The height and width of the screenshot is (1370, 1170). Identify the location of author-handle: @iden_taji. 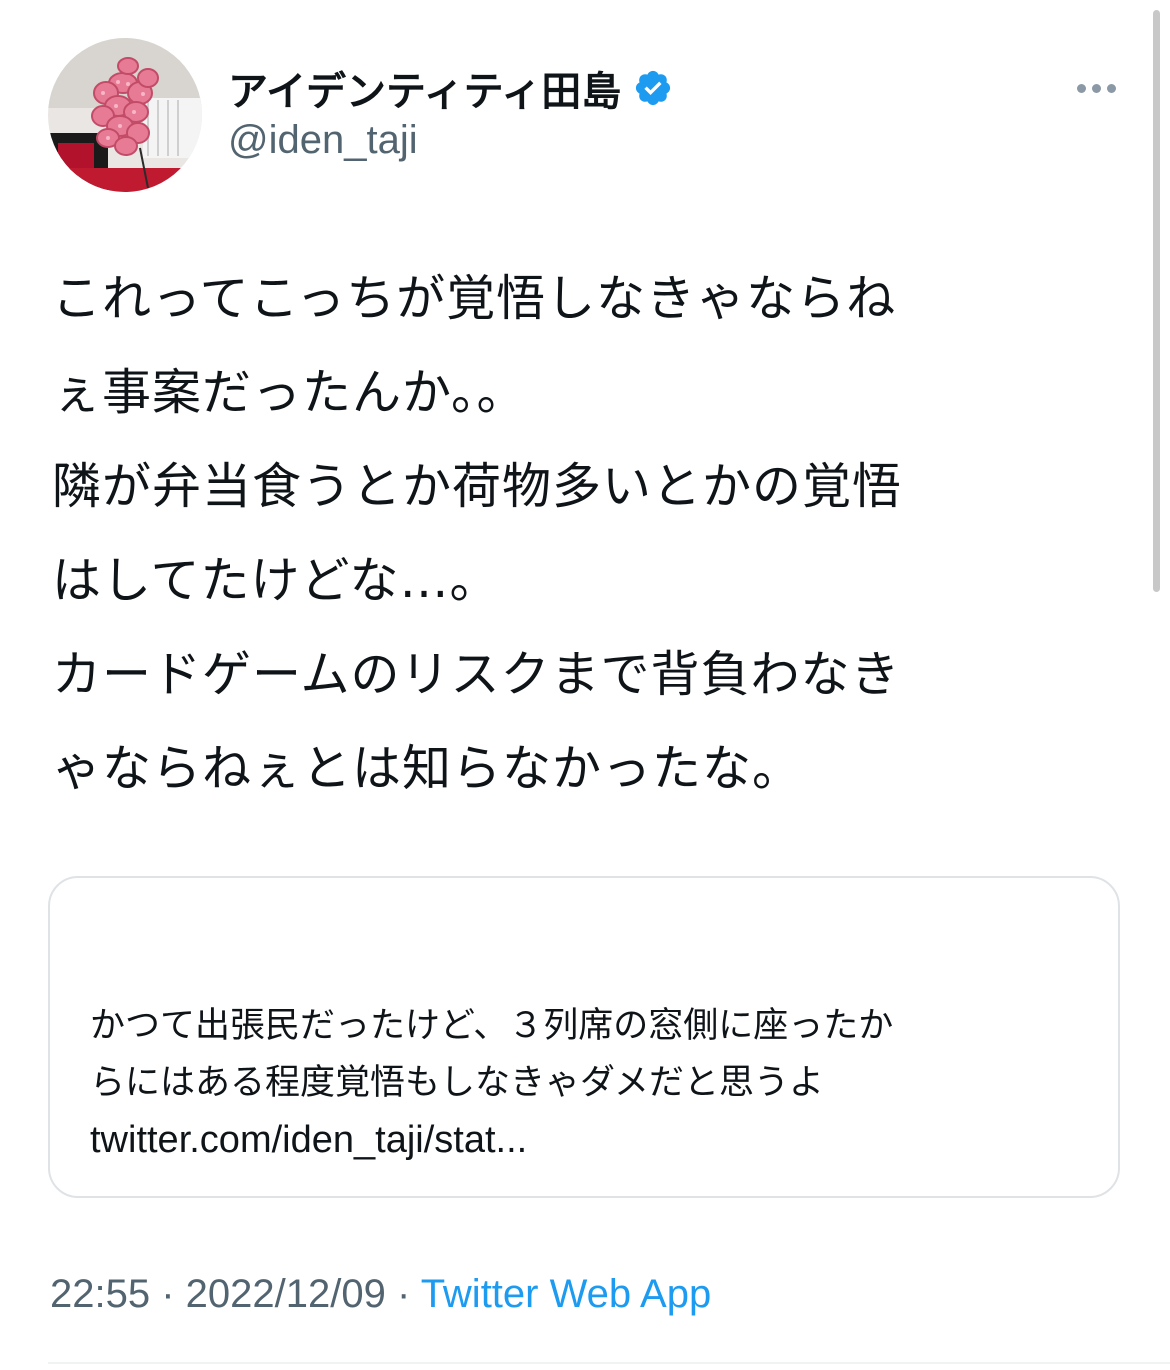
(323, 140).